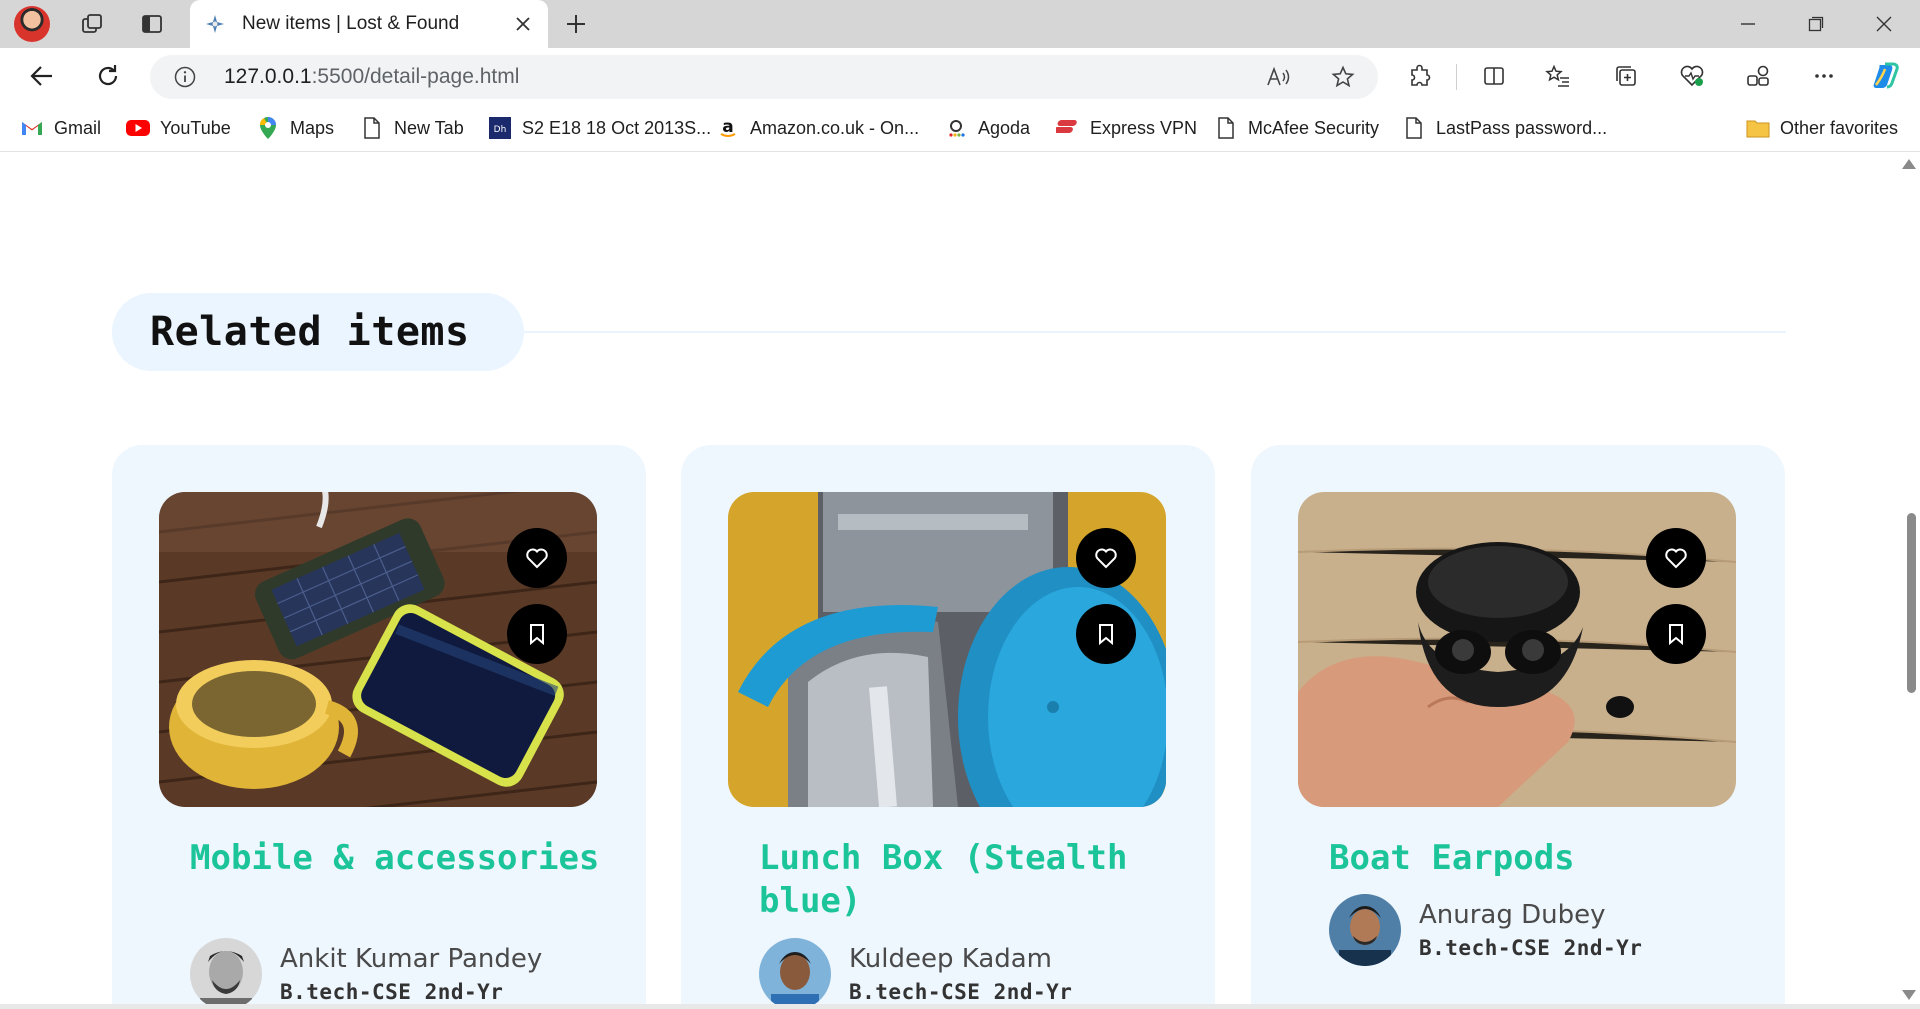  I want to click on item-title: Lunch Box (Stealth blue), so click(969, 880).